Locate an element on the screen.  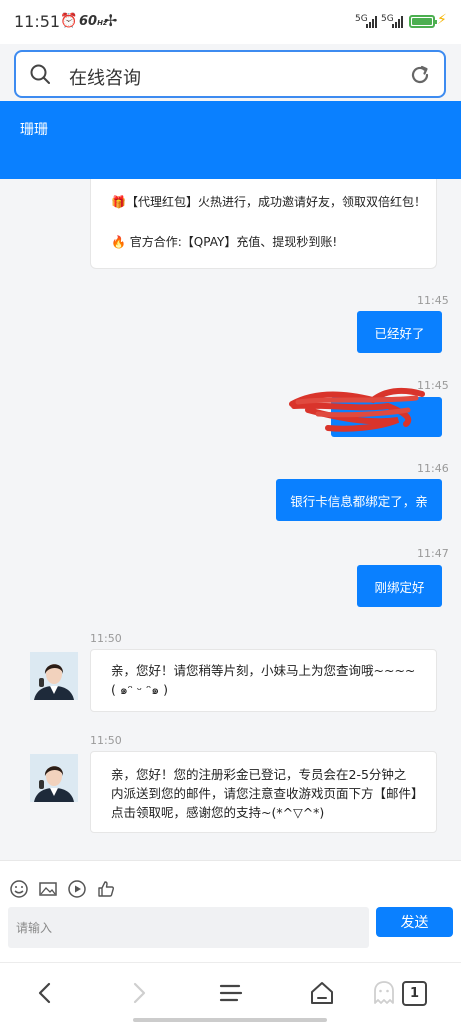
tab-count: 1 is located at coordinates (414, 993).